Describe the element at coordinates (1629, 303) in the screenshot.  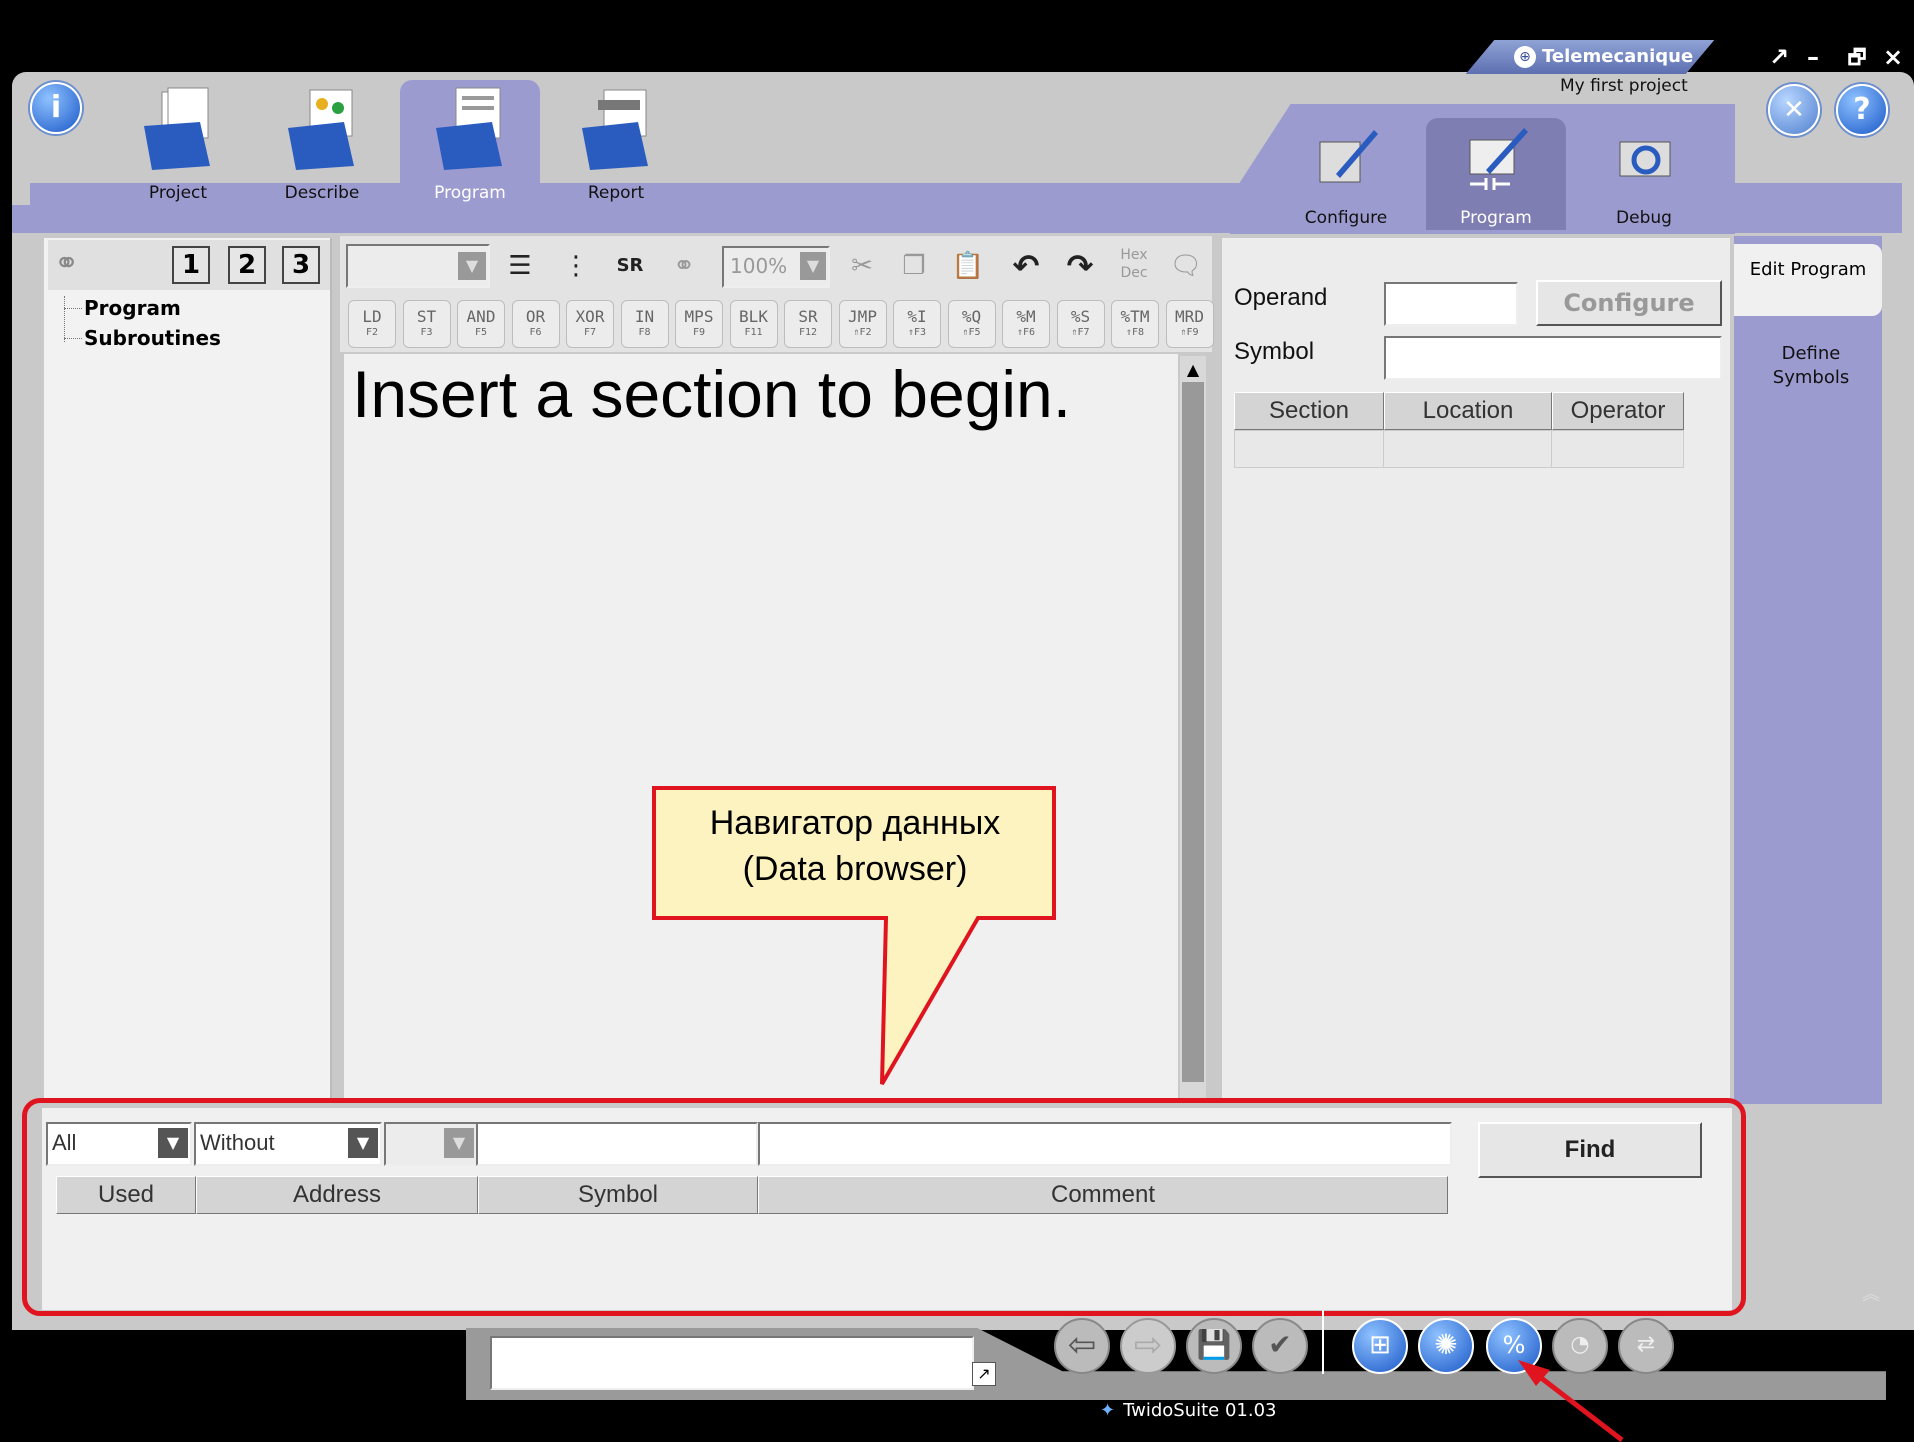
I see `configure-button: Configure` at that location.